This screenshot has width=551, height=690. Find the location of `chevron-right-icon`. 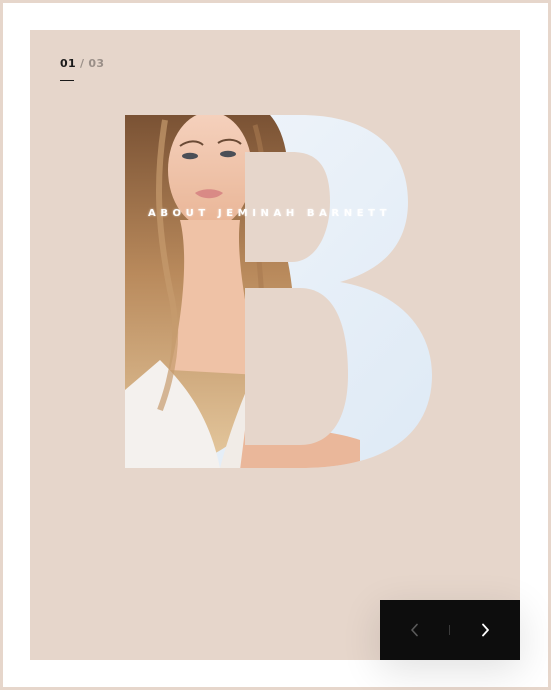

chevron-right-icon is located at coordinates (485, 630).